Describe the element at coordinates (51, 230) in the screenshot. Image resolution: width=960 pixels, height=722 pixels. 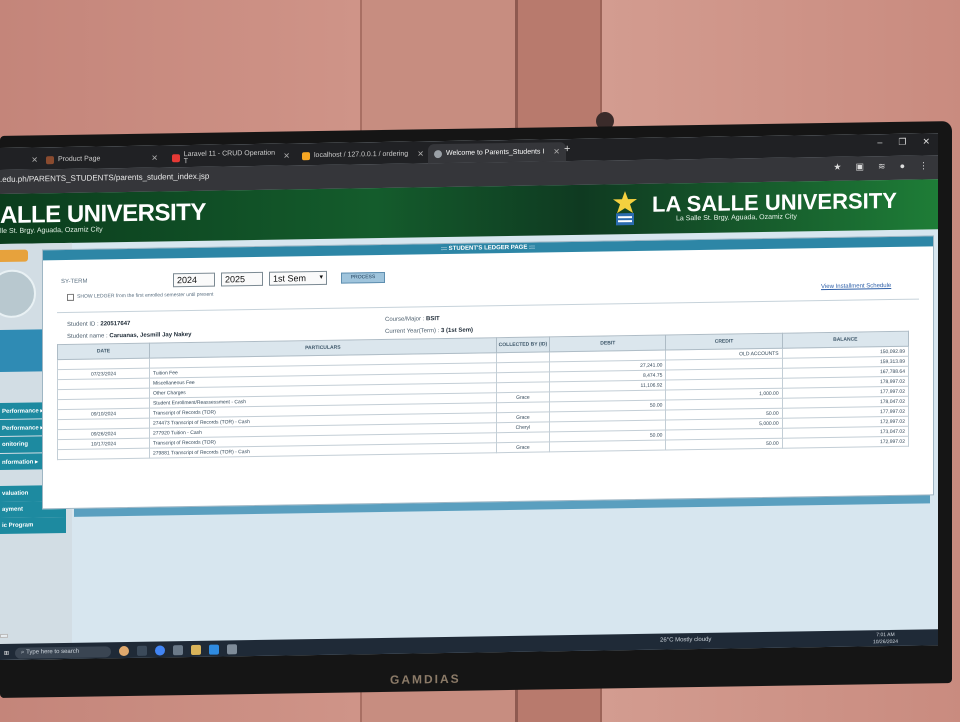
I see `university-address-left: lle St. Brgy. Aguada, Ozamiz City` at that location.